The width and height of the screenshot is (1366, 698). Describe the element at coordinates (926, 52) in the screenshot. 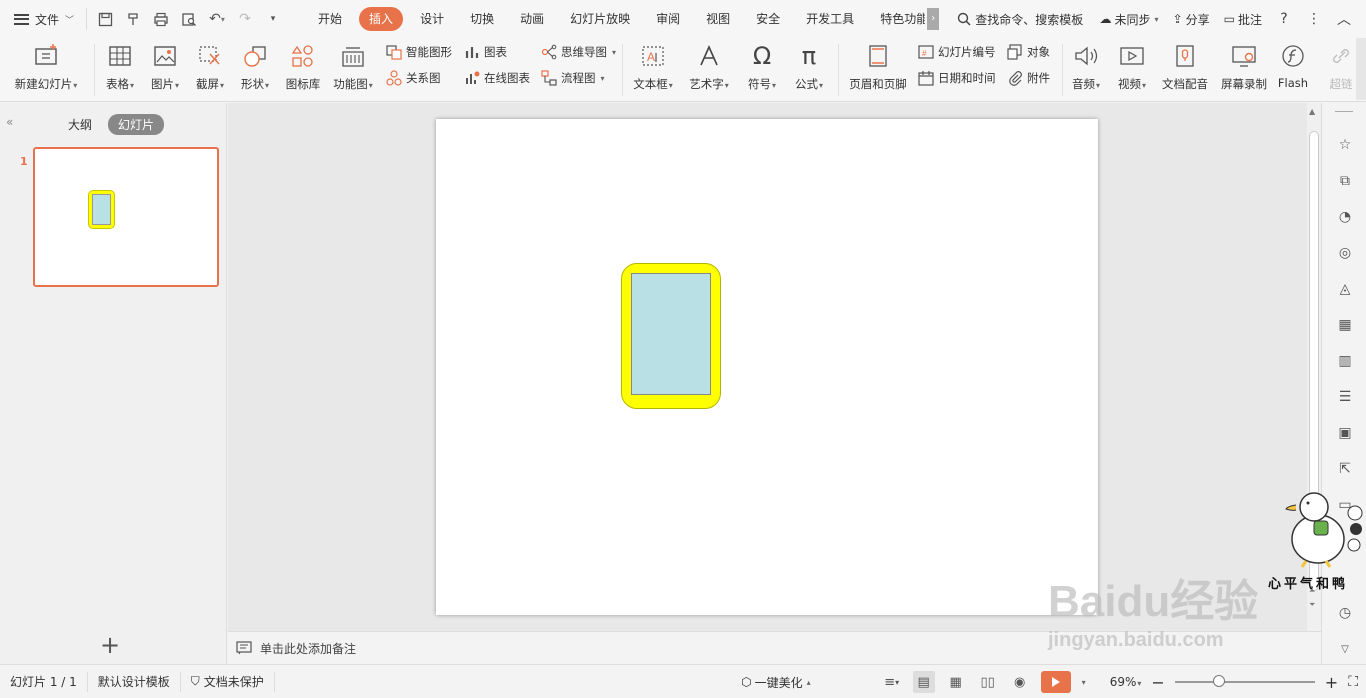

I see `slide-number-icon: #` at that location.